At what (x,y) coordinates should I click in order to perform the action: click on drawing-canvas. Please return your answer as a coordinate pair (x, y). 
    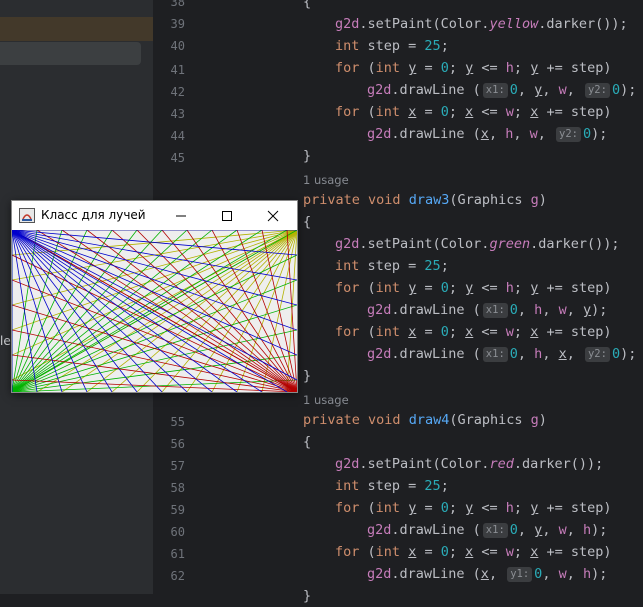
    Looking at the image, I should click on (154, 311).